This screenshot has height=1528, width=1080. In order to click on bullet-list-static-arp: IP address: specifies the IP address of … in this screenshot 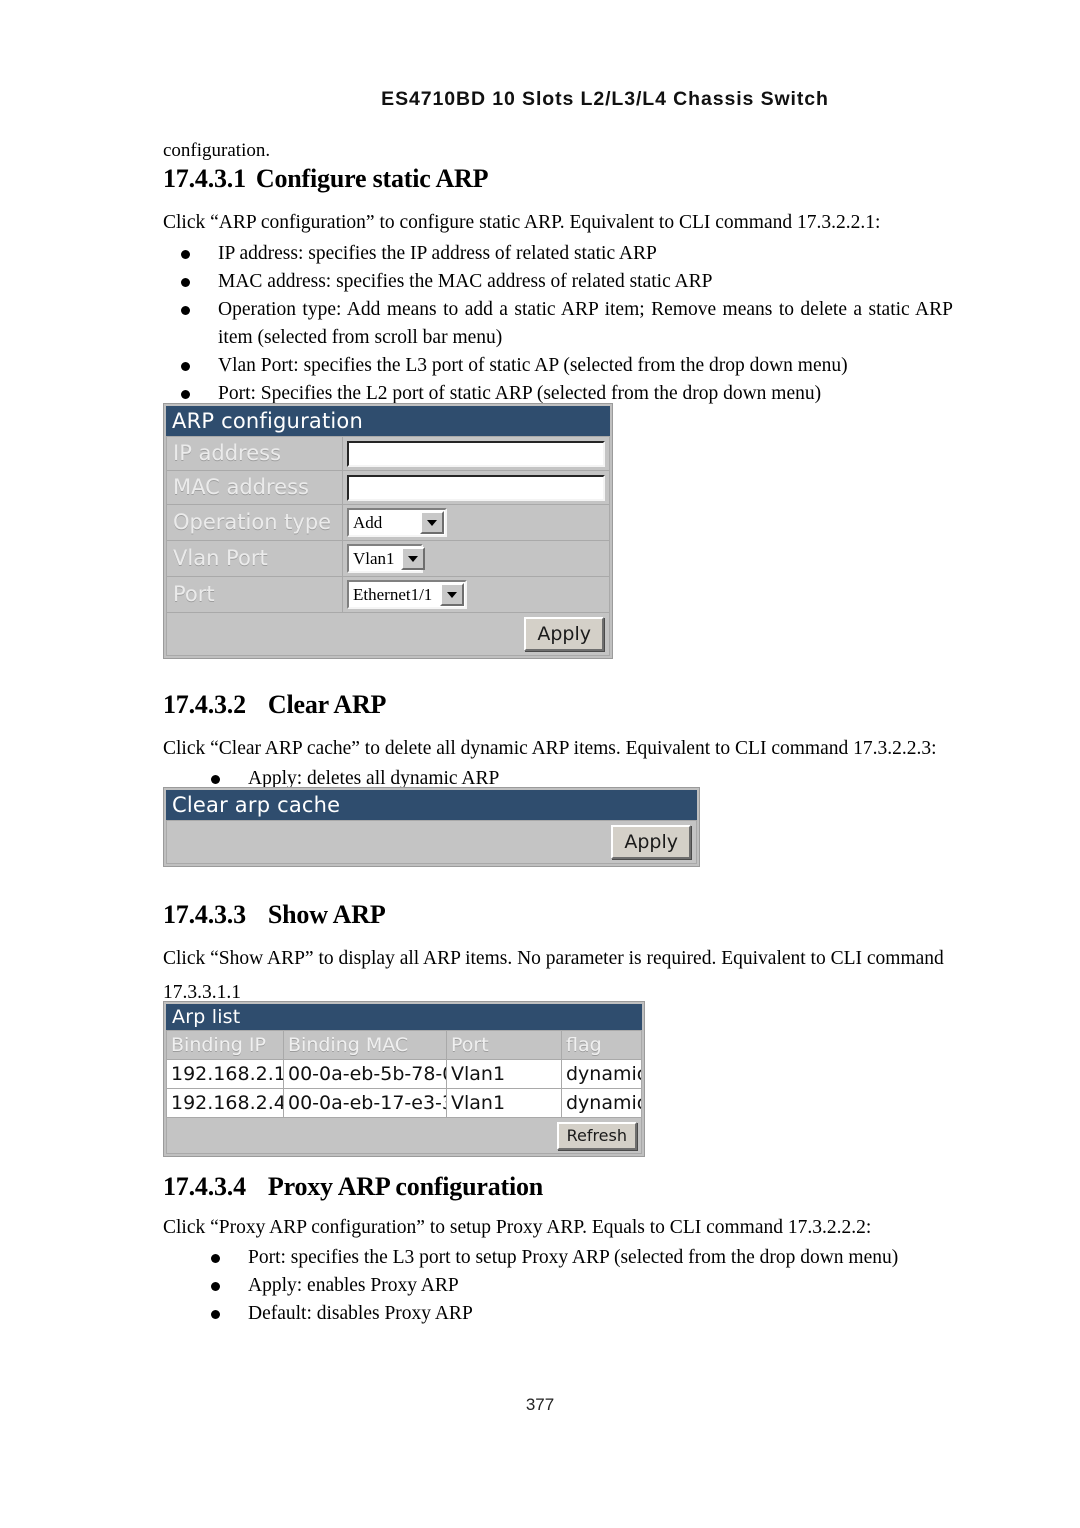, I will do `click(558, 324)`.